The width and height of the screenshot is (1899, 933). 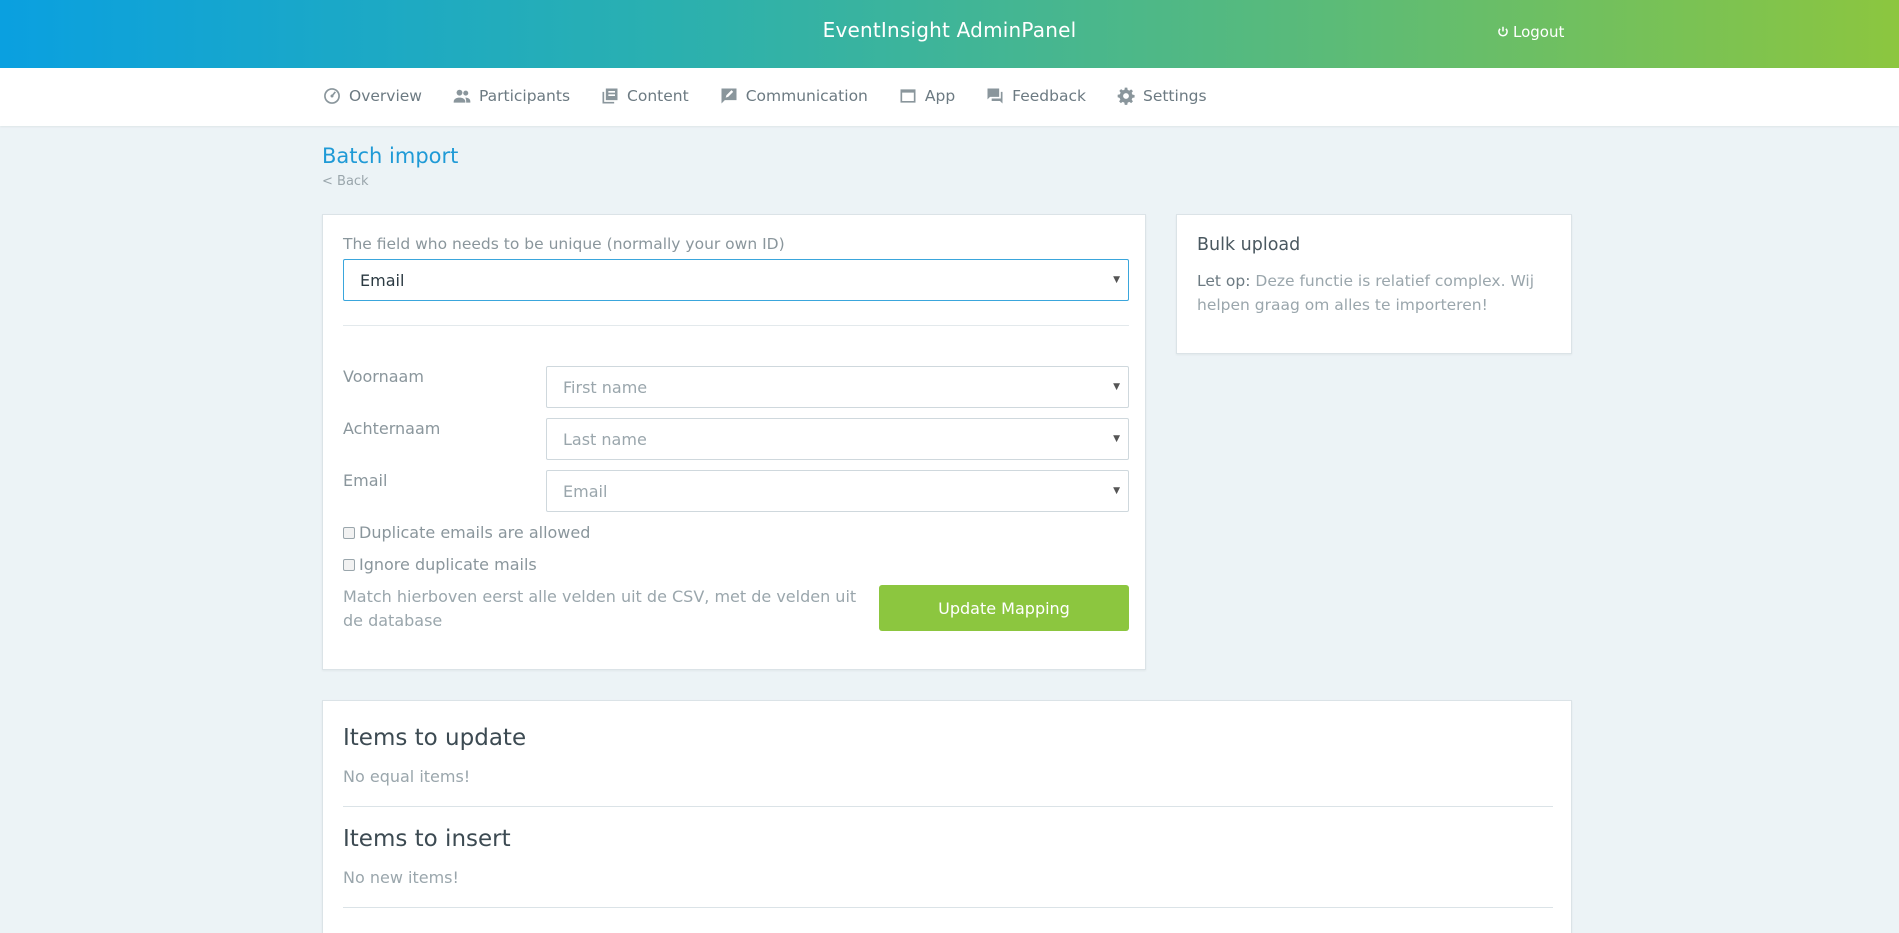 What do you see at coordinates (1249, 245) in the screenshot?
I see `bulk-upload-title: Bulk upload` at bounding box center [1249, 245].